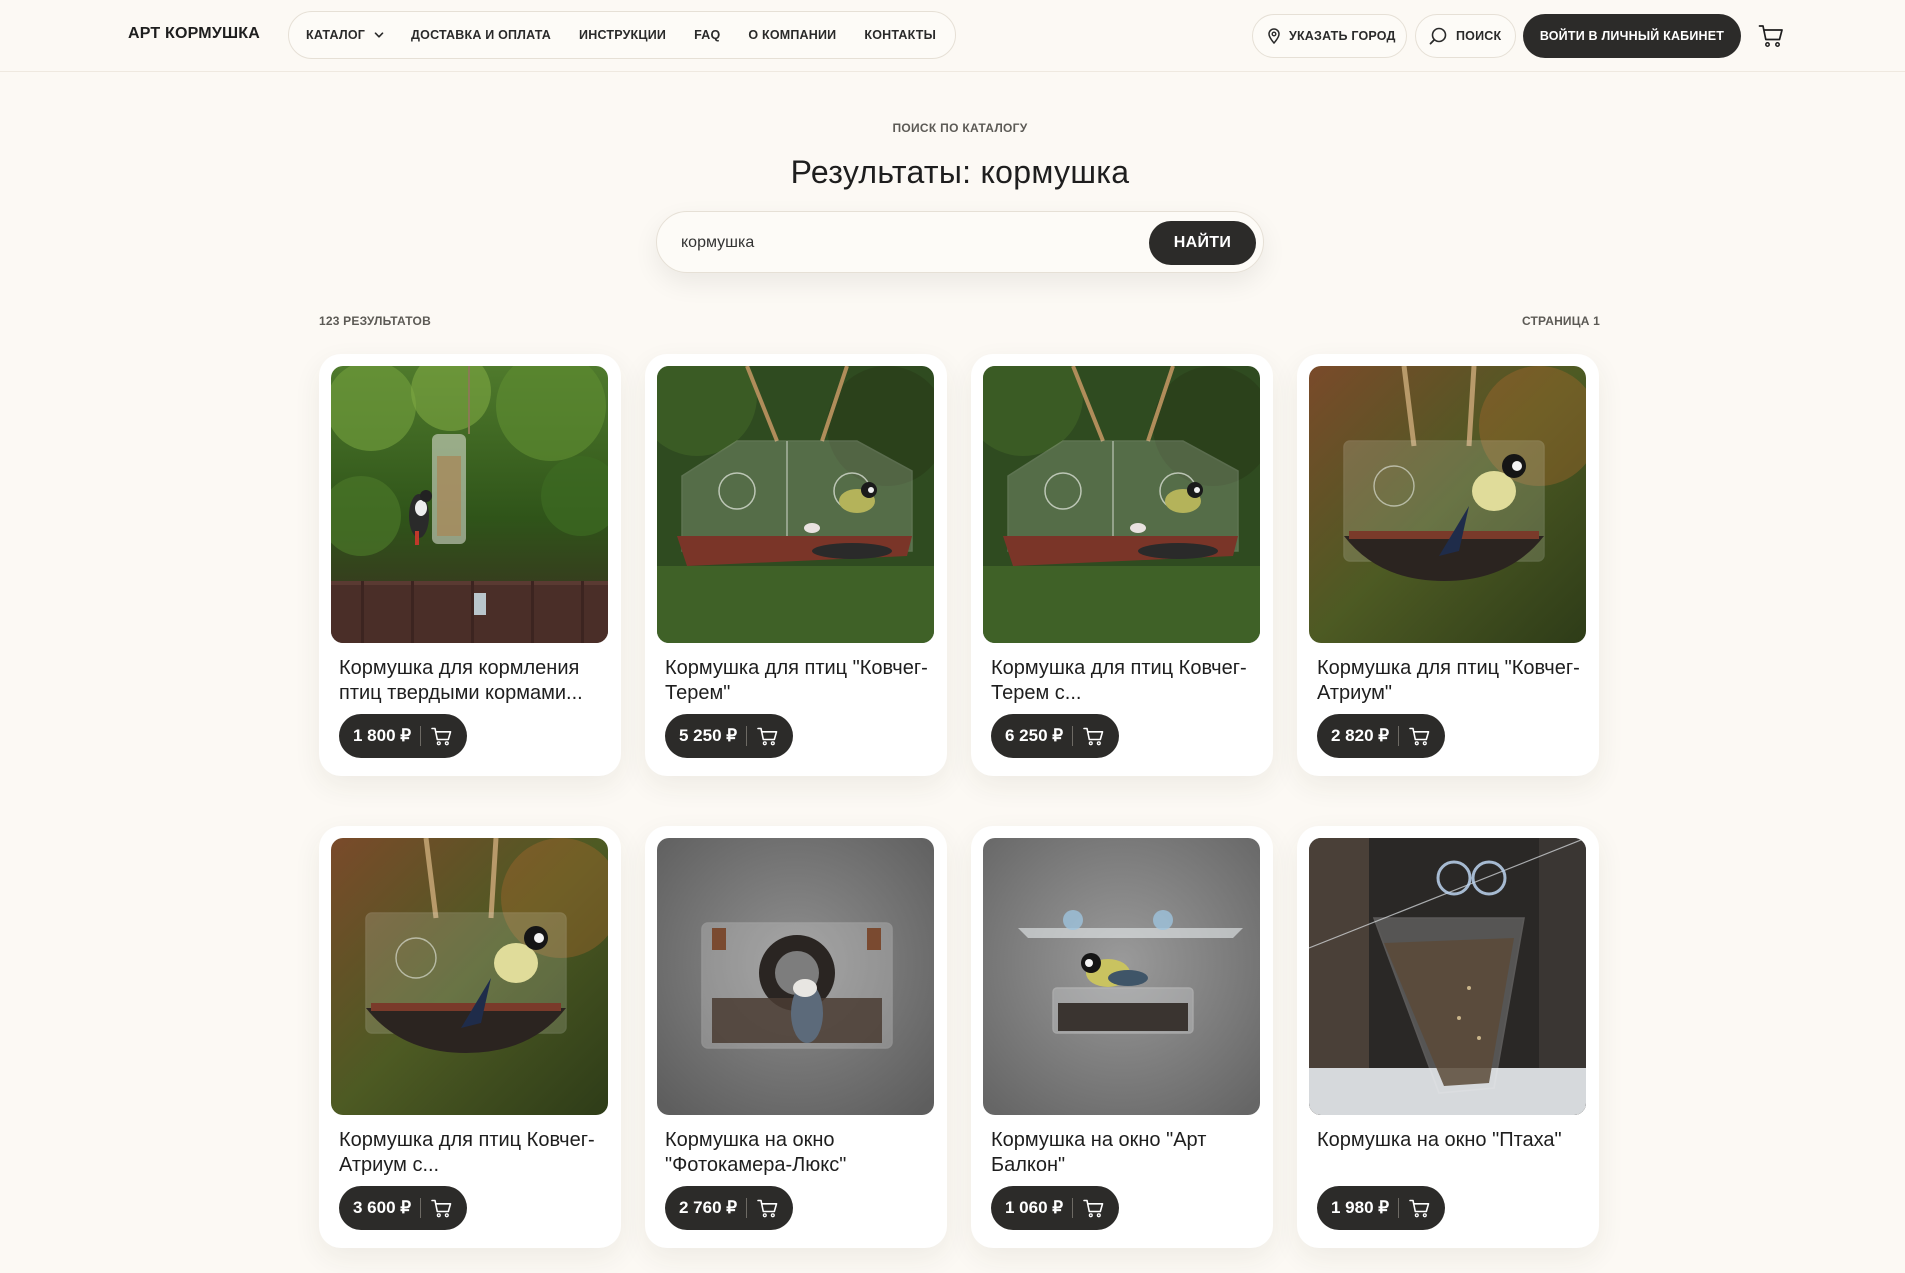  Describe the element at coordinates (1202, 243) in the screenshot. I see `find-button: НАЙТИ` at that location.